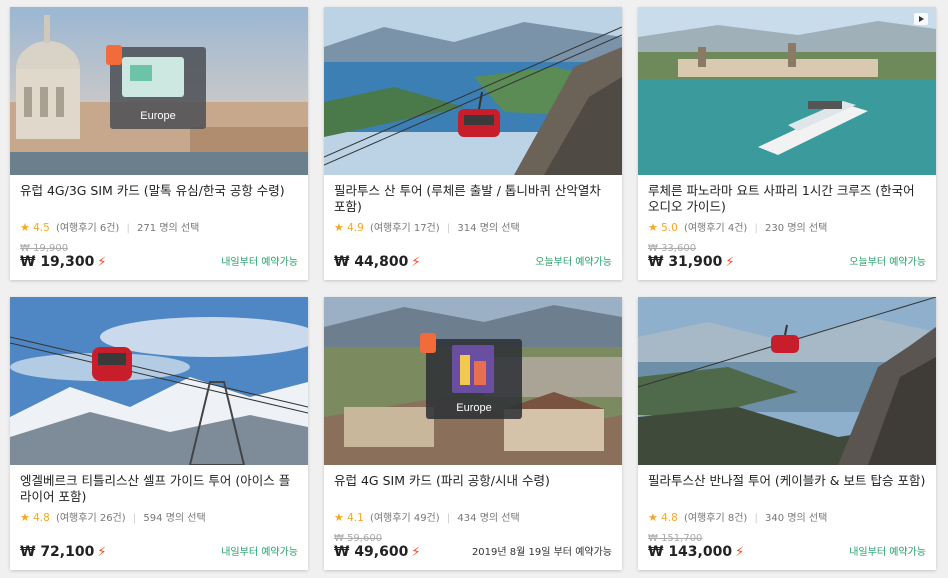  Describe the element at coordinates (715, 518) in the screenshot. I see `review-count: (여행후기 8건)` at that location.